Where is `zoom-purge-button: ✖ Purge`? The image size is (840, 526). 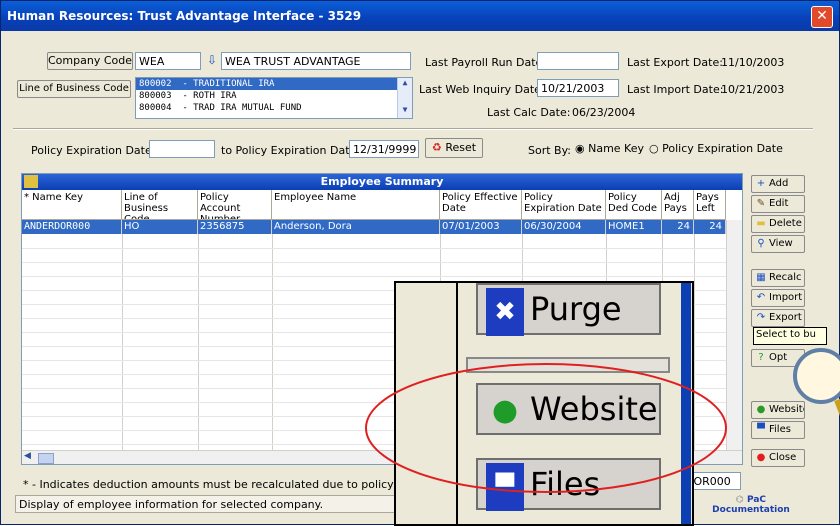 zoom-purge-button: ✖ Purge is located at coordinates (568, 309).